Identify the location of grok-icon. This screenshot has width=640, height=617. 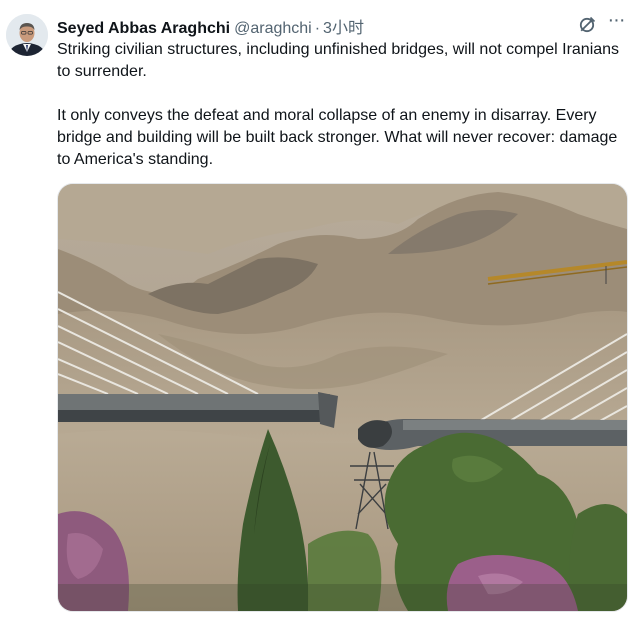
(587, 25).